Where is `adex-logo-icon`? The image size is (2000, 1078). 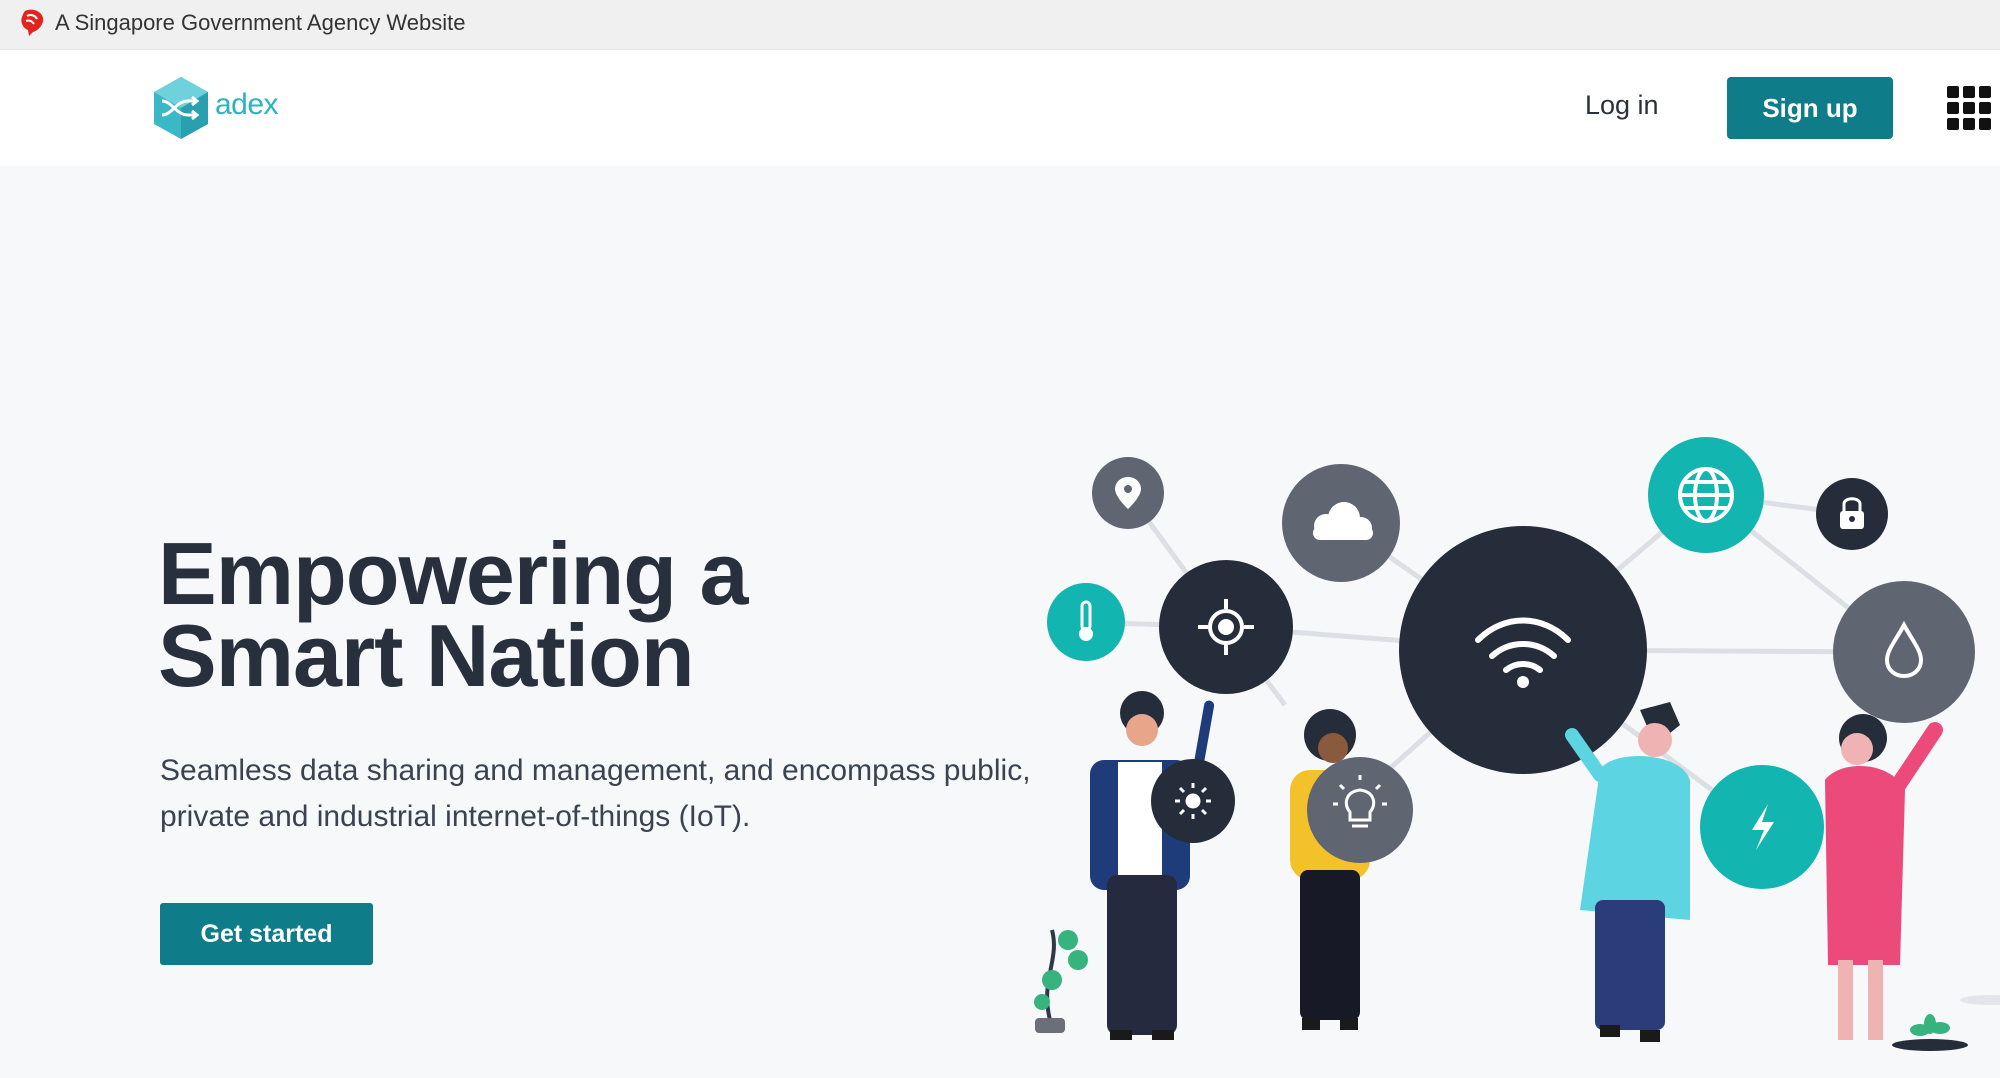 adex-logo-icon is located at coordinates (181, 108).